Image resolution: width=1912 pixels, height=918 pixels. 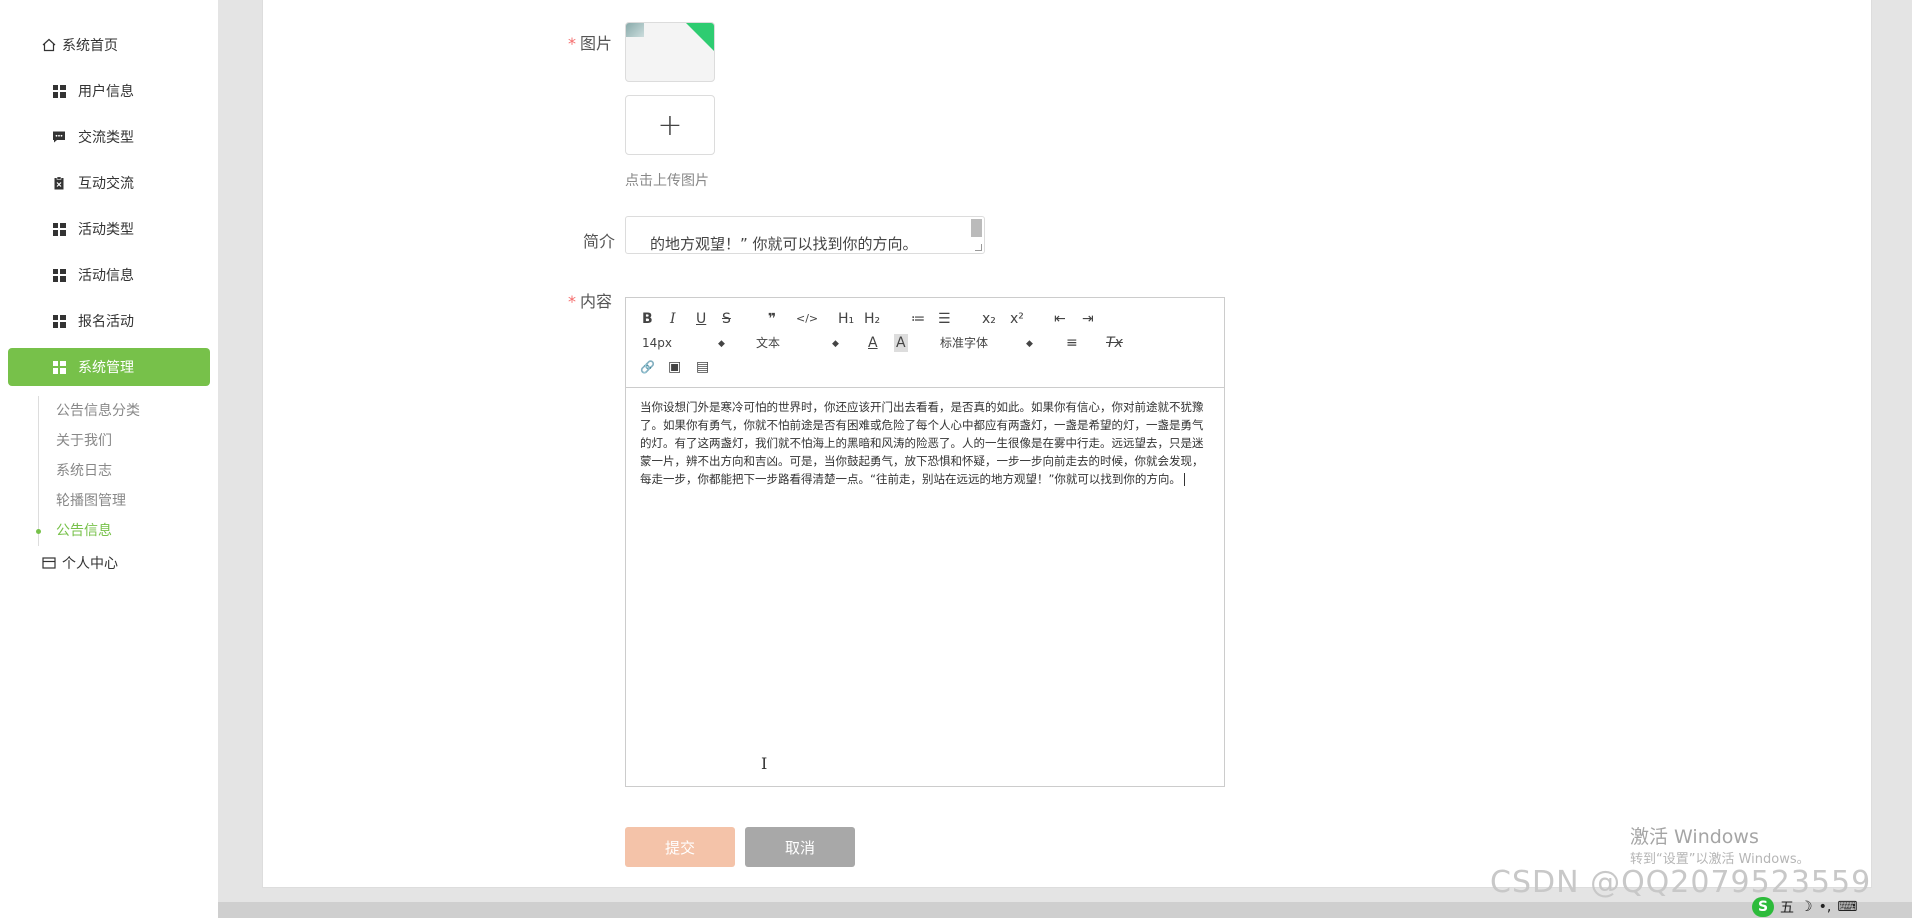 I want to click on sidebar-item-label: 系统管理, so click(x=106, y=368).